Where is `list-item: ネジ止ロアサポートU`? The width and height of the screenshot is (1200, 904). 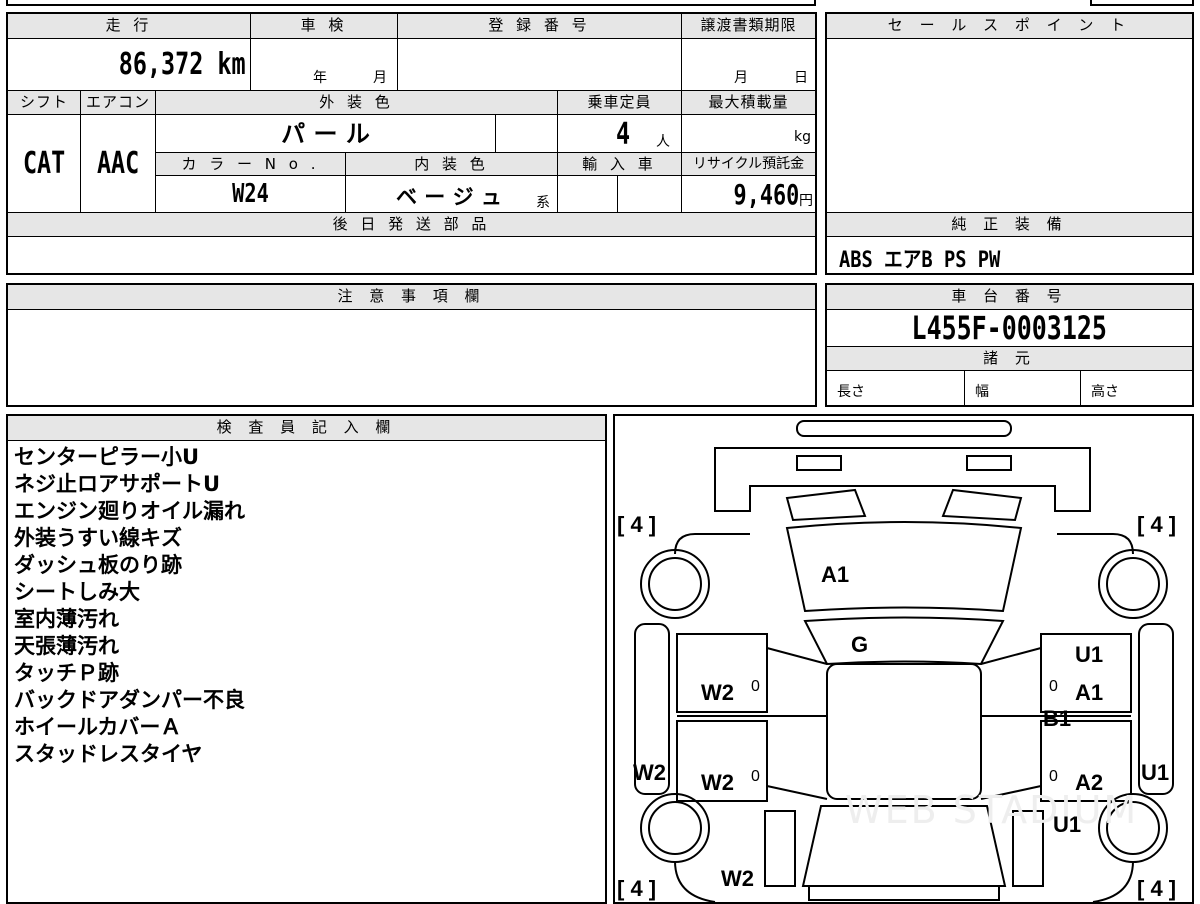
list-item: ネジ止ロアサポートU is located at coordinates (117, 484).